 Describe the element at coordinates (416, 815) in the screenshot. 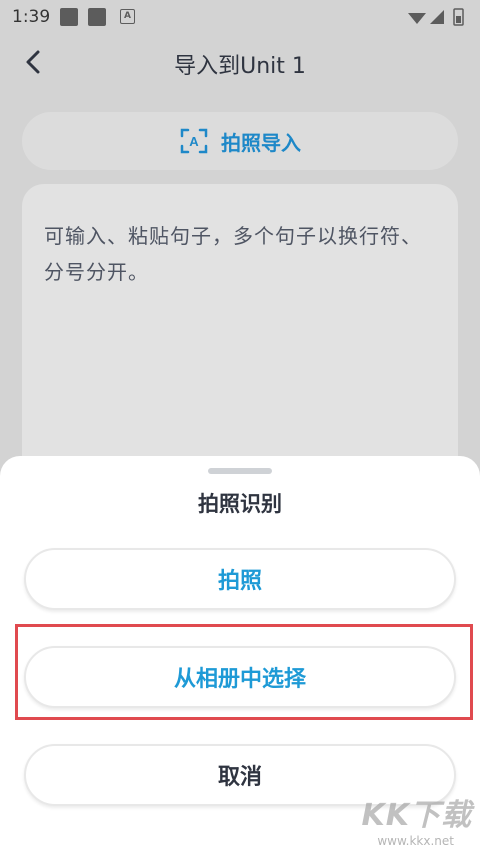

I see `watermark-logo: KK下载` at that location.